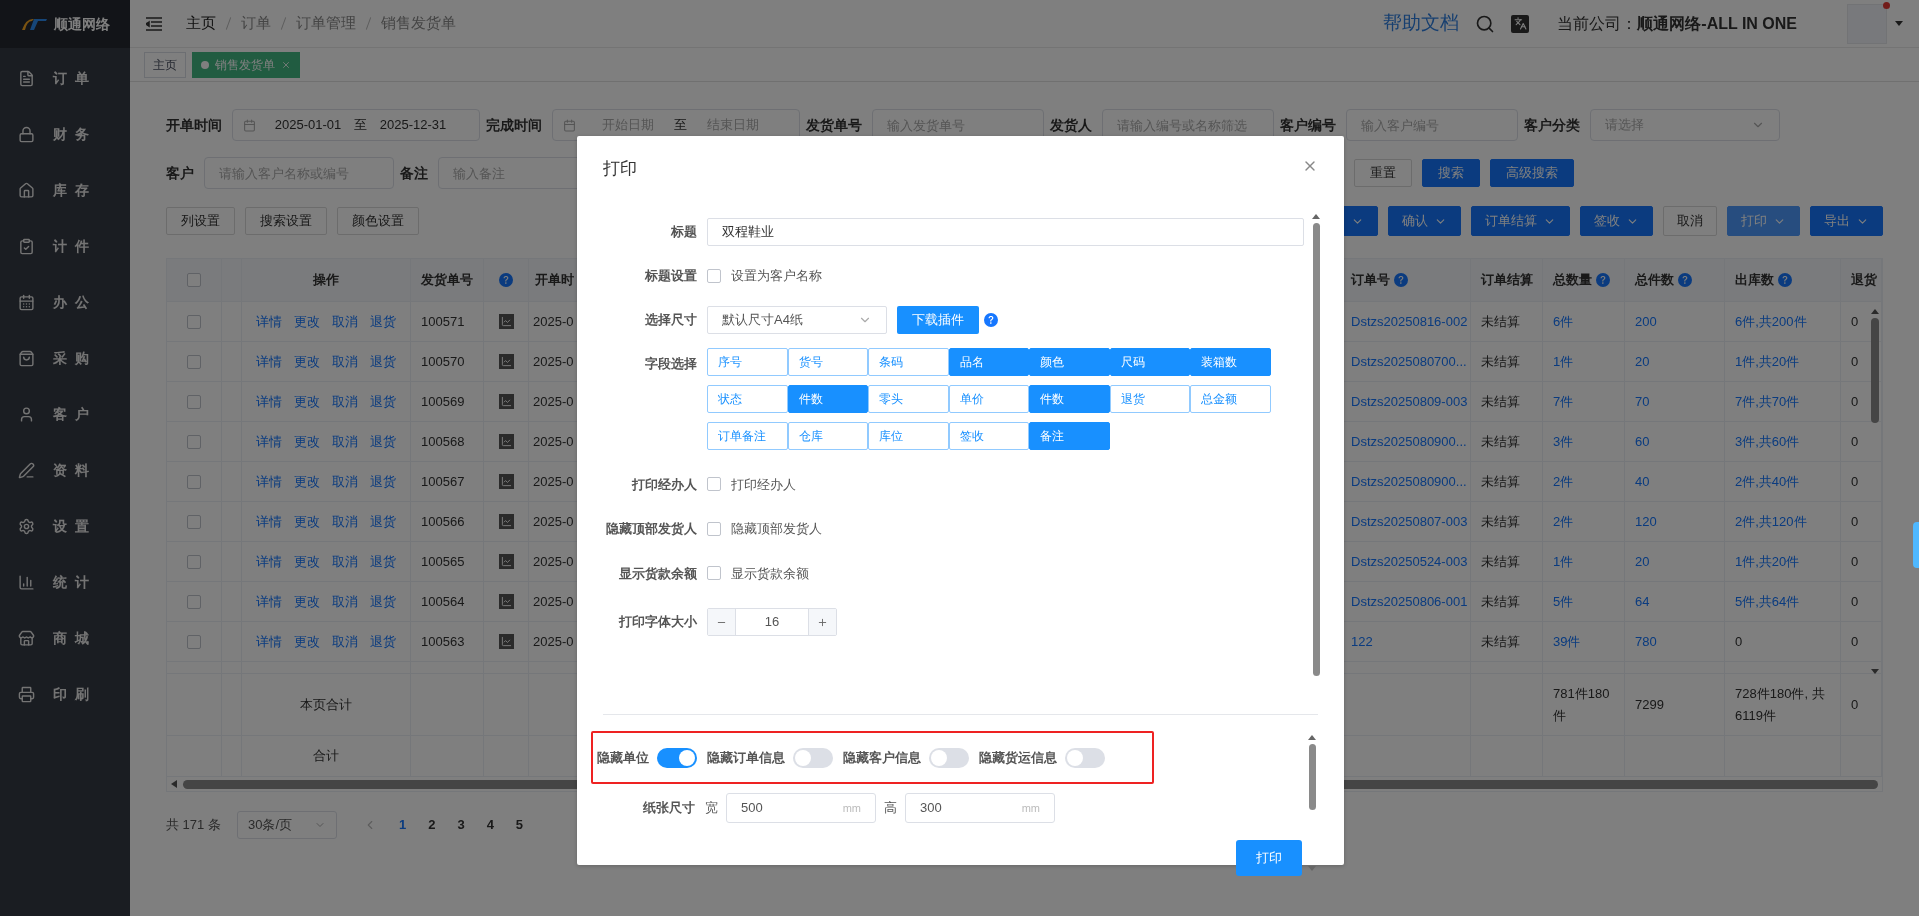 This screenshot has width=1919, height=916. I want to click on size-select: 默认尺寸A4纸, so click(797, 319).